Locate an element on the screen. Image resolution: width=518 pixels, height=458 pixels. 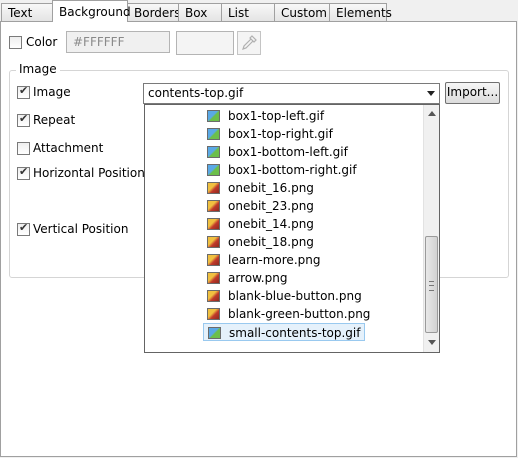
image-file-value: contents-top.gif is located at coordinates (196, 93).